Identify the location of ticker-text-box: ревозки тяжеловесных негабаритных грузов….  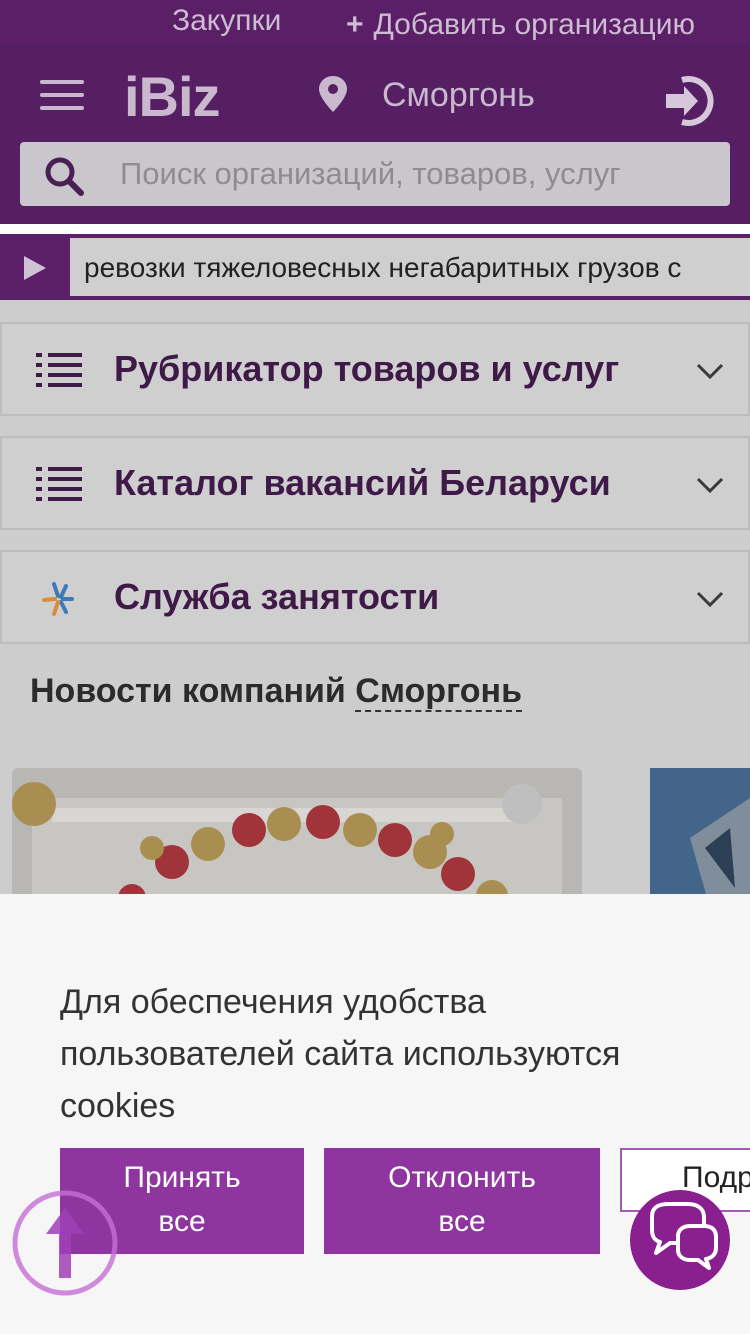
(410, 267).